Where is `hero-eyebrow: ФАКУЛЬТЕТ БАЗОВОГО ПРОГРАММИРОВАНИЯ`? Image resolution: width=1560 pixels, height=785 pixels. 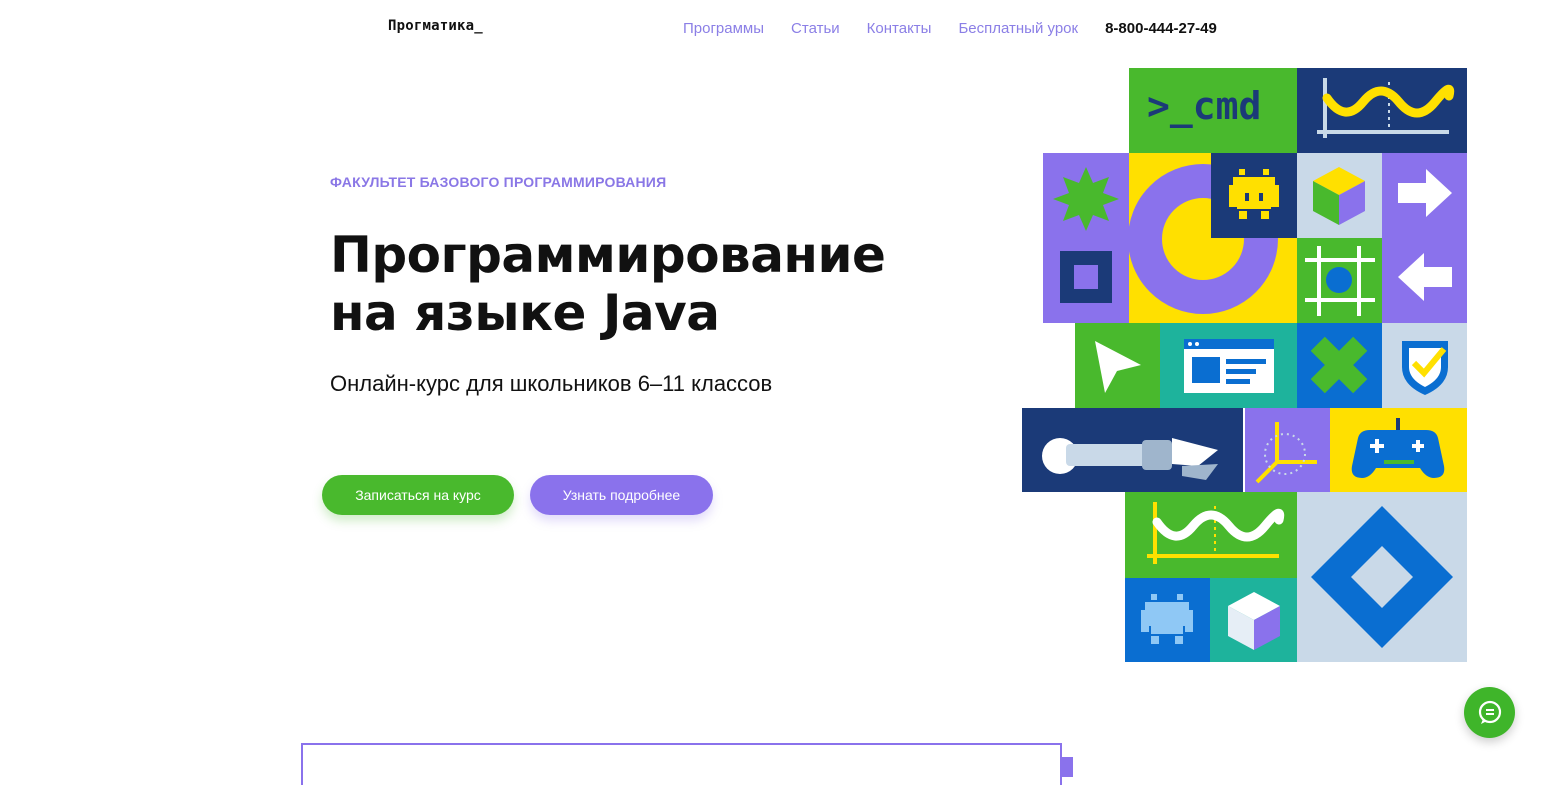
hero-eyebrow: ФАКУЛЬТЕТ БАЗОВОГО ПРОГРАММИРОВАНИЯ is located at coordinates (498, 182).